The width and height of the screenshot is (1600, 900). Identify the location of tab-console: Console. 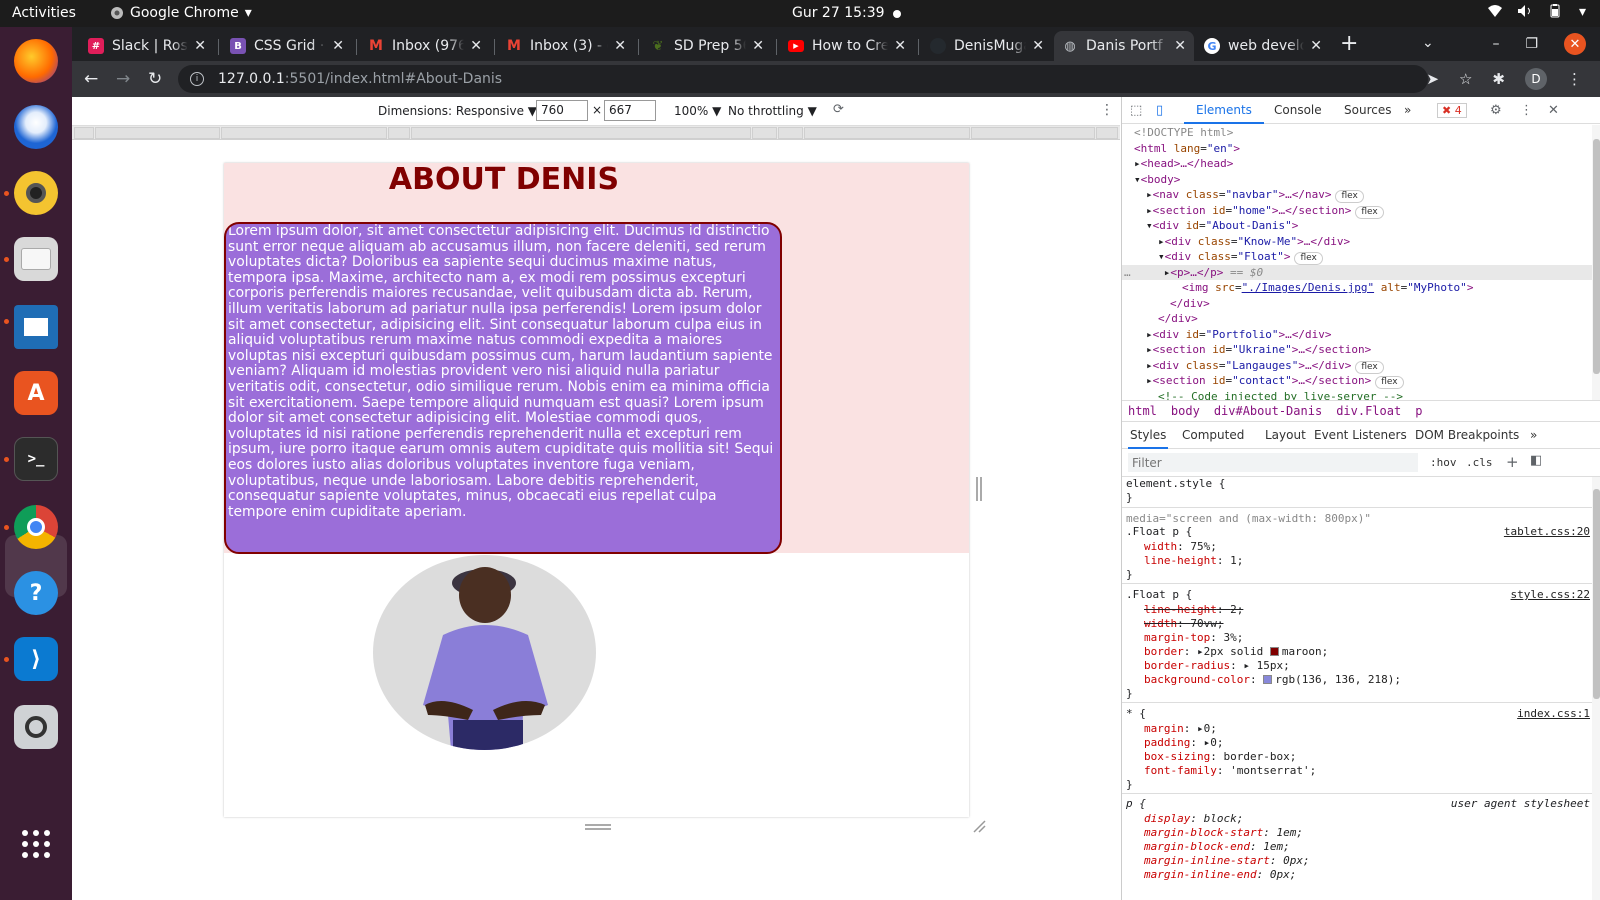
(1298, 110).